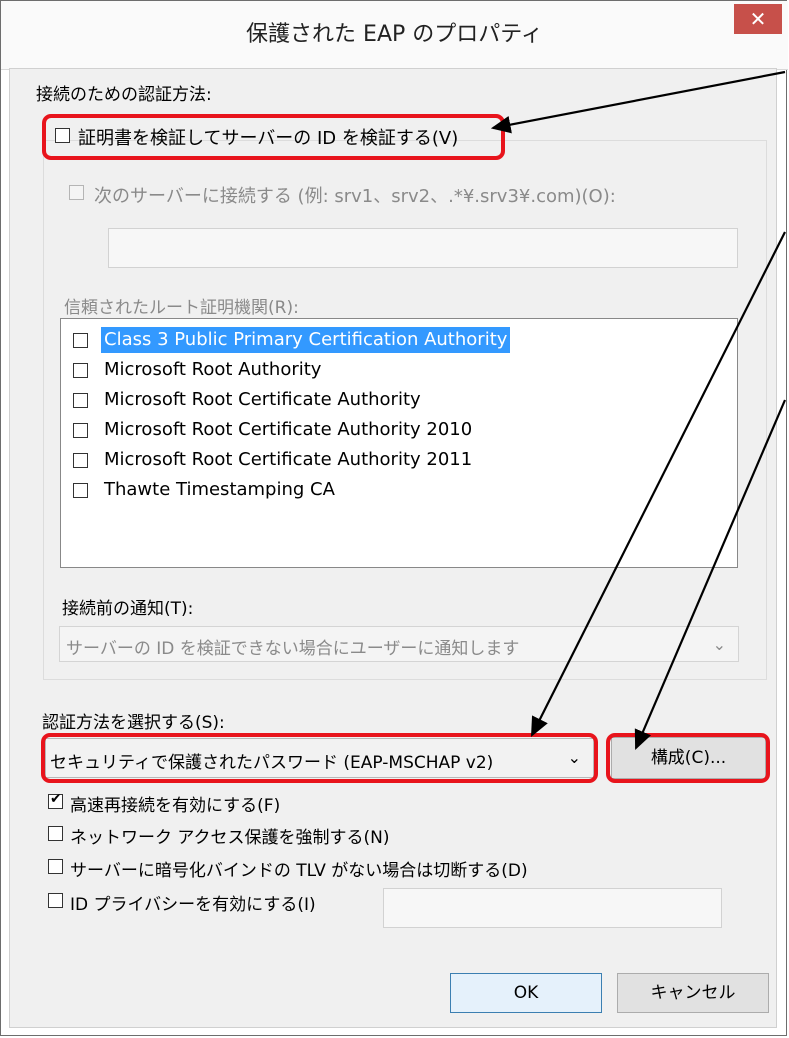 The width and height of the screenshot is (789, 1038). Describe the element at coordinates (710, 575) in the screenshot. I see `arrow-to-configure` at that location.